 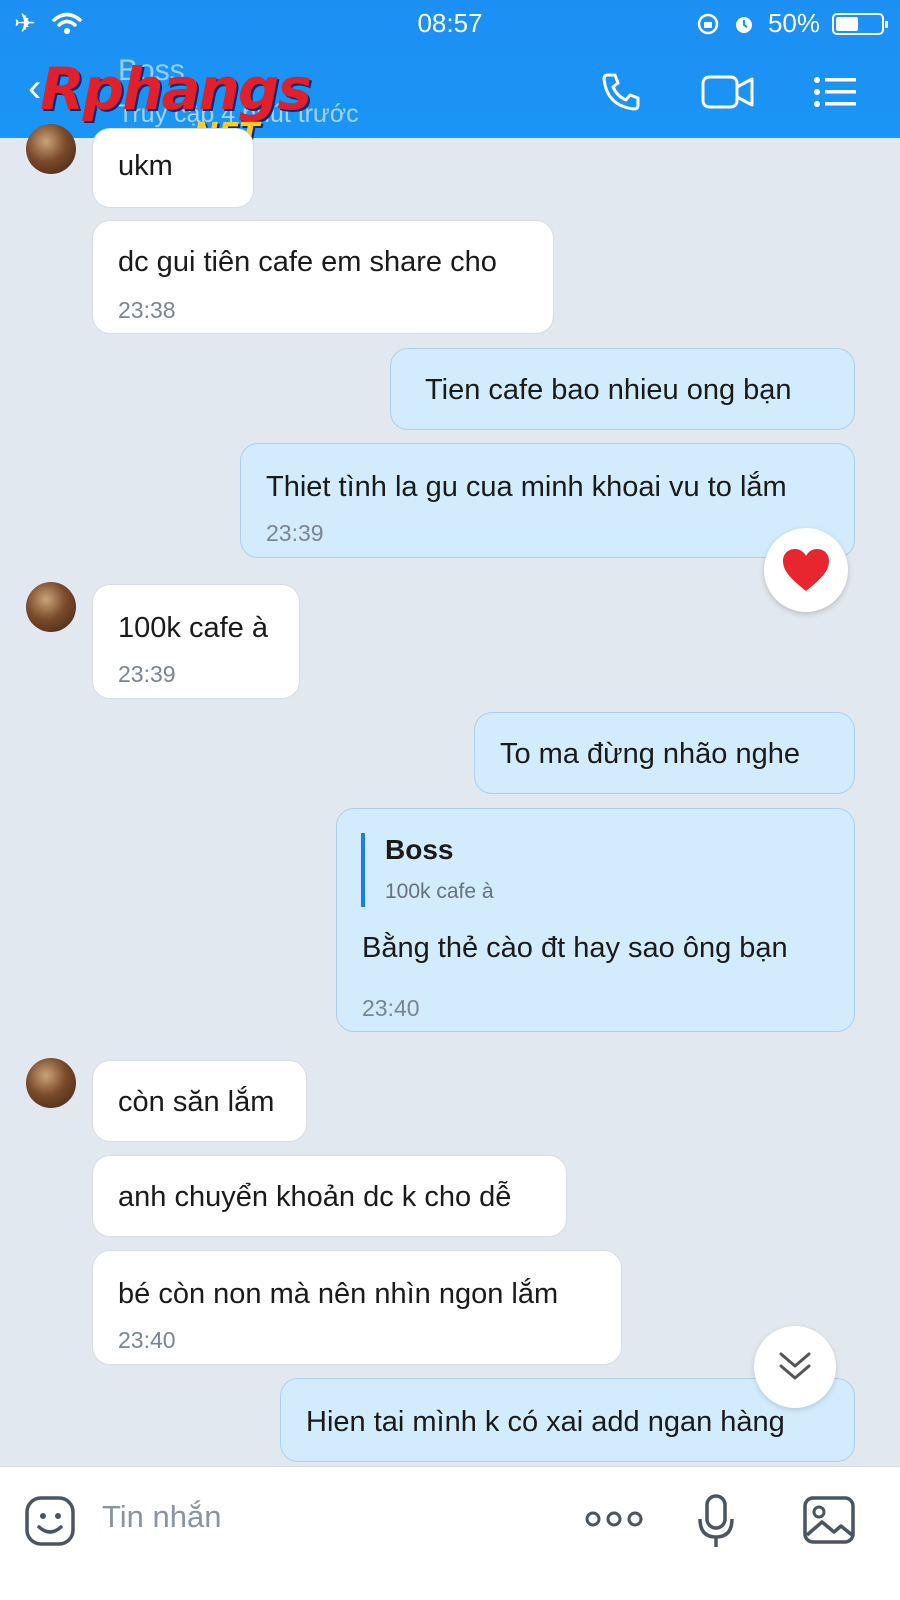 I want to click on double-chevron-down-icon, so click(x=795, y=1366).